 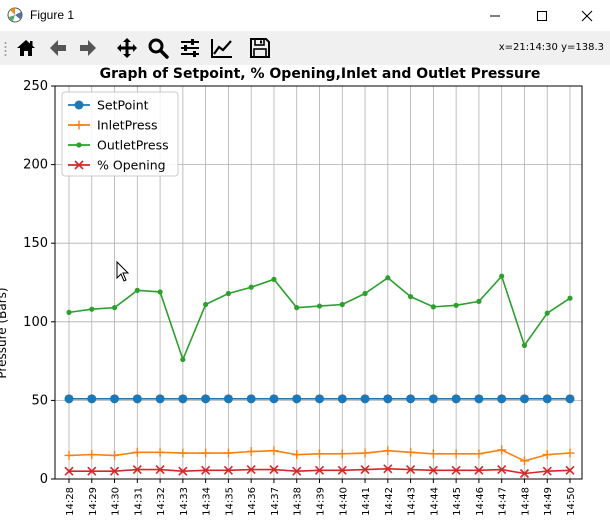 What do you see at coordinates (480, 501) in the screenshot?
I see `x-tick-label: 14:46` at bounding box center [480, 501].